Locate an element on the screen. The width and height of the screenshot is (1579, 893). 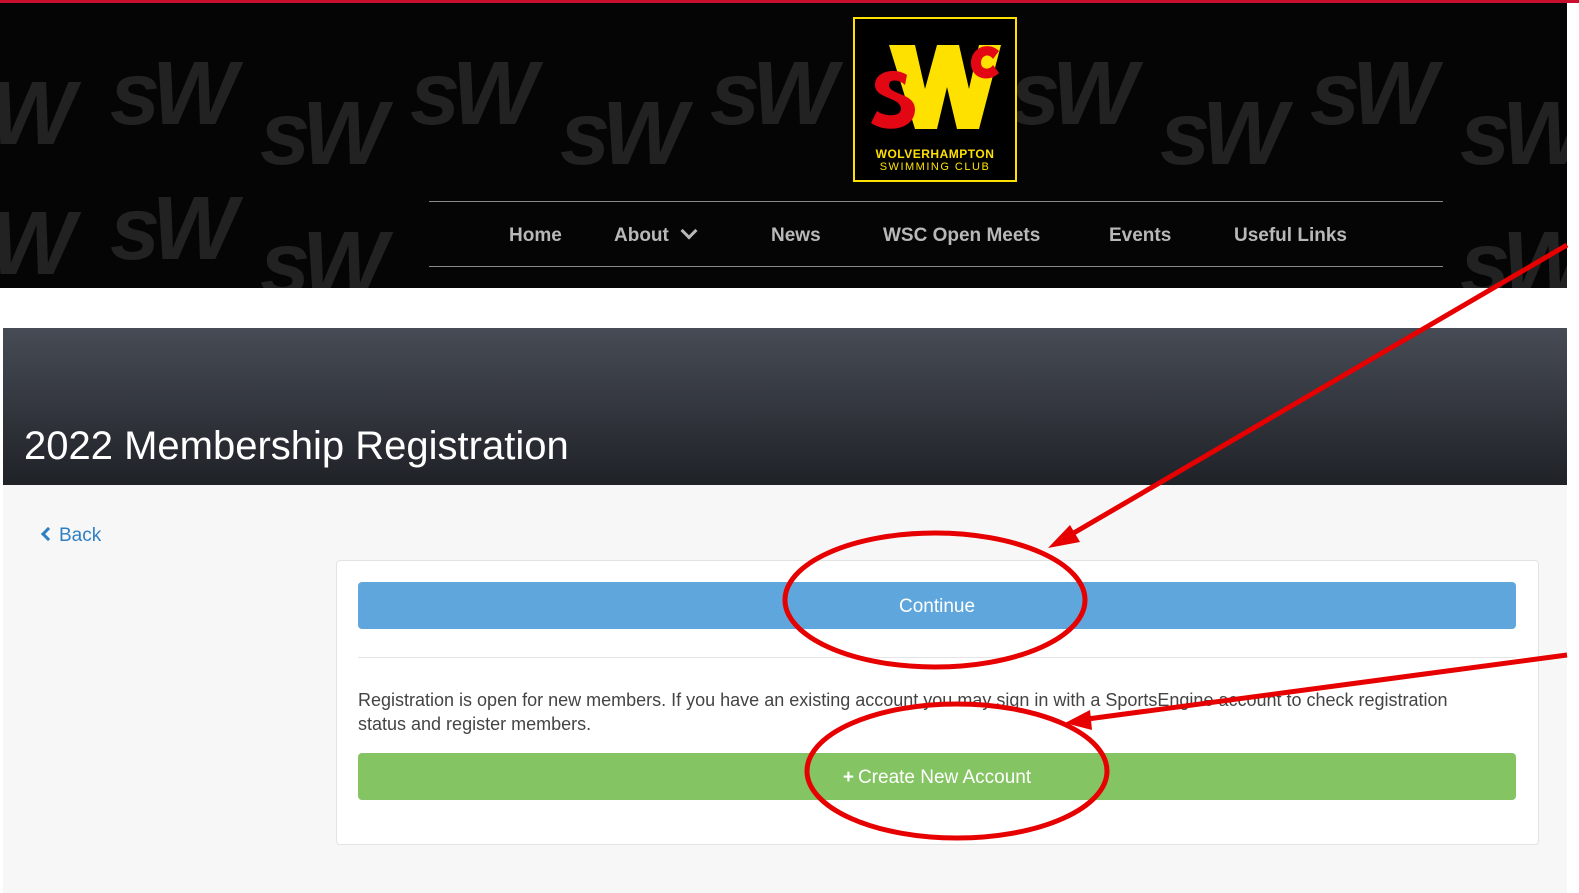
continue-button: Continue is located at coordinates (937, 605).